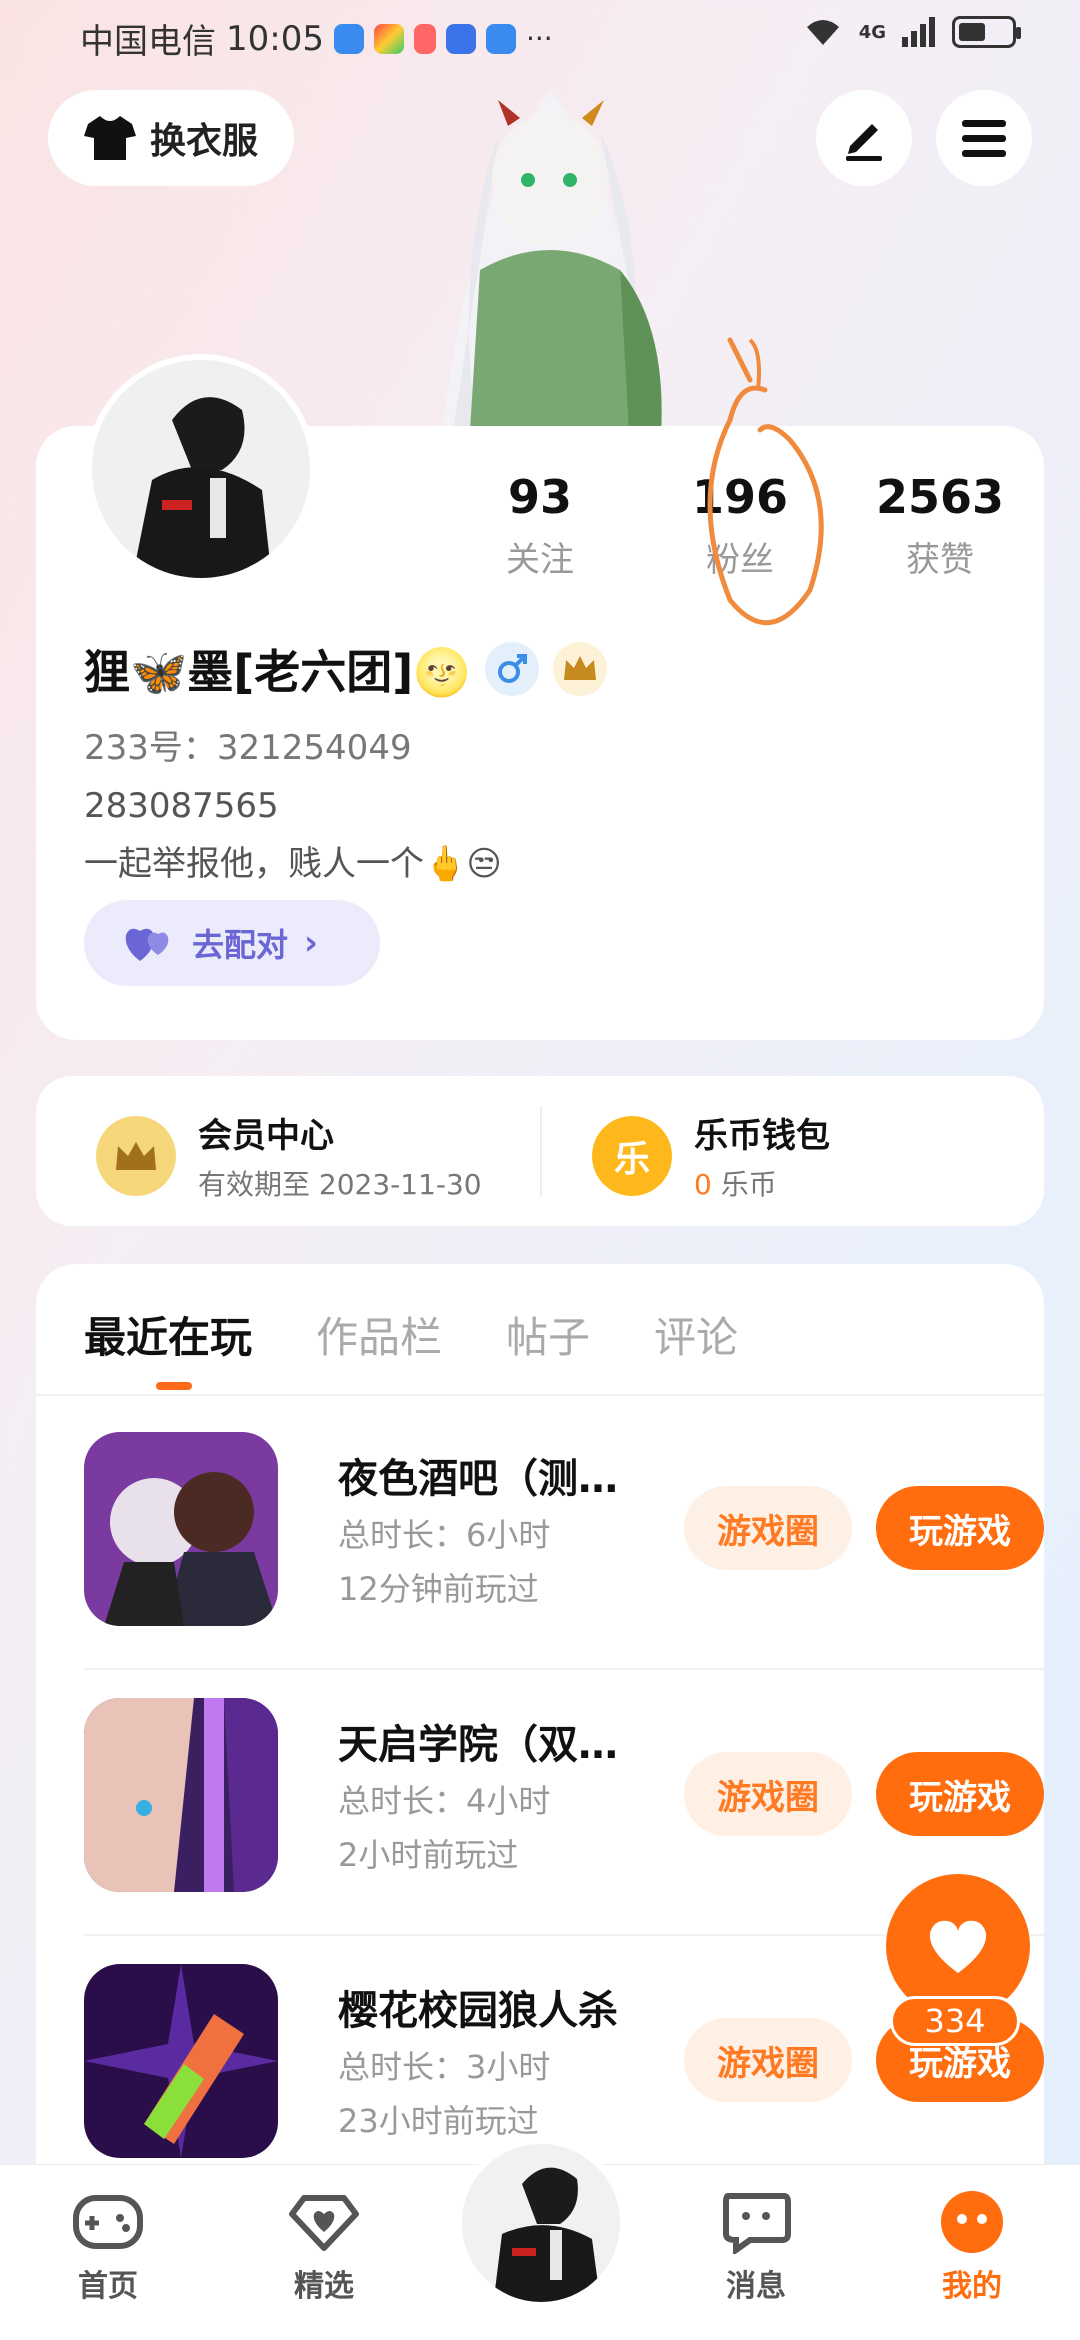 Image resolution: width=1080 pixels, height=2340 pixels. I want to click on bio-line-1: 283087565, so click(181, 806).